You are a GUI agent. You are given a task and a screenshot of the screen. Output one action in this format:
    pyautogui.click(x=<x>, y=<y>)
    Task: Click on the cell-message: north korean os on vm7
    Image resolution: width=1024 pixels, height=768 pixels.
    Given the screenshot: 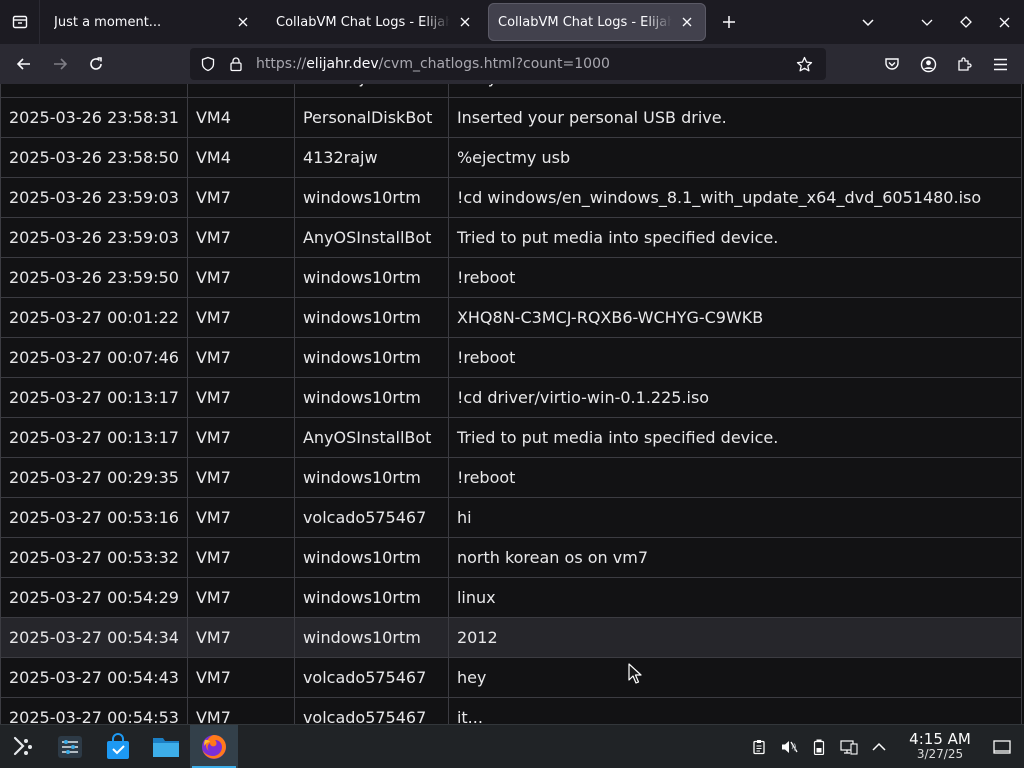 What is the action you would take?
    pyautogui.click(x=735, y=557)
    